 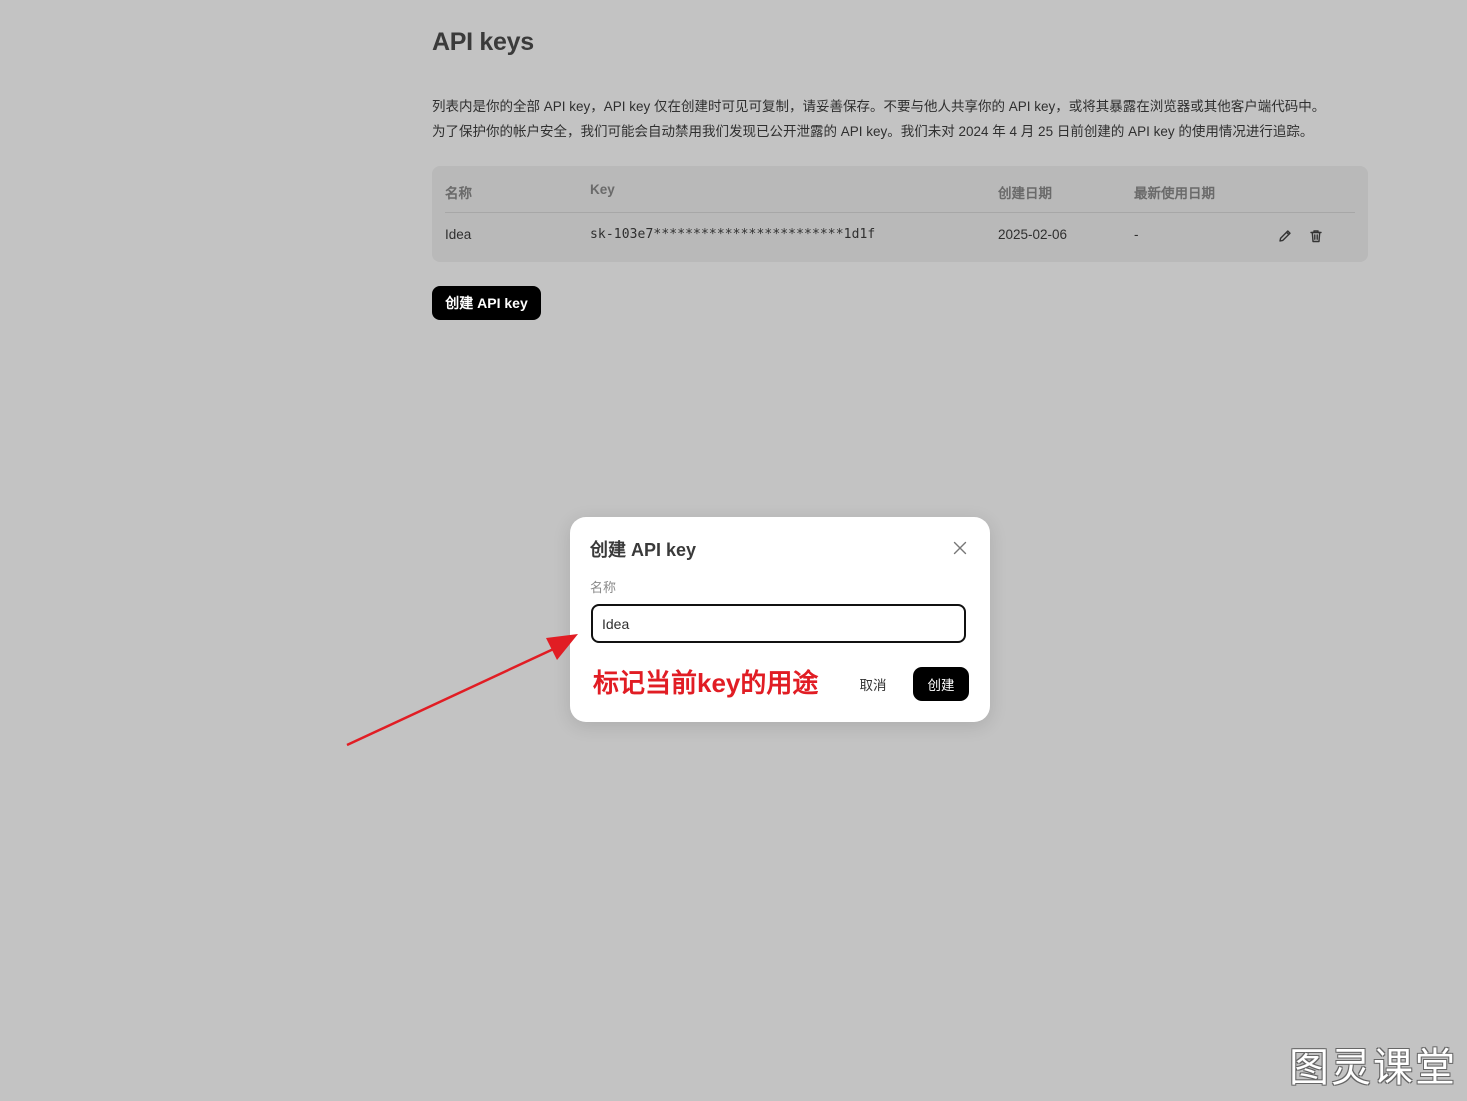 What do you see at coordinates (733, 234) in the screenshot?
I see `row-key: sk-103e7************************1d1f` at bounding box center [733, 234].